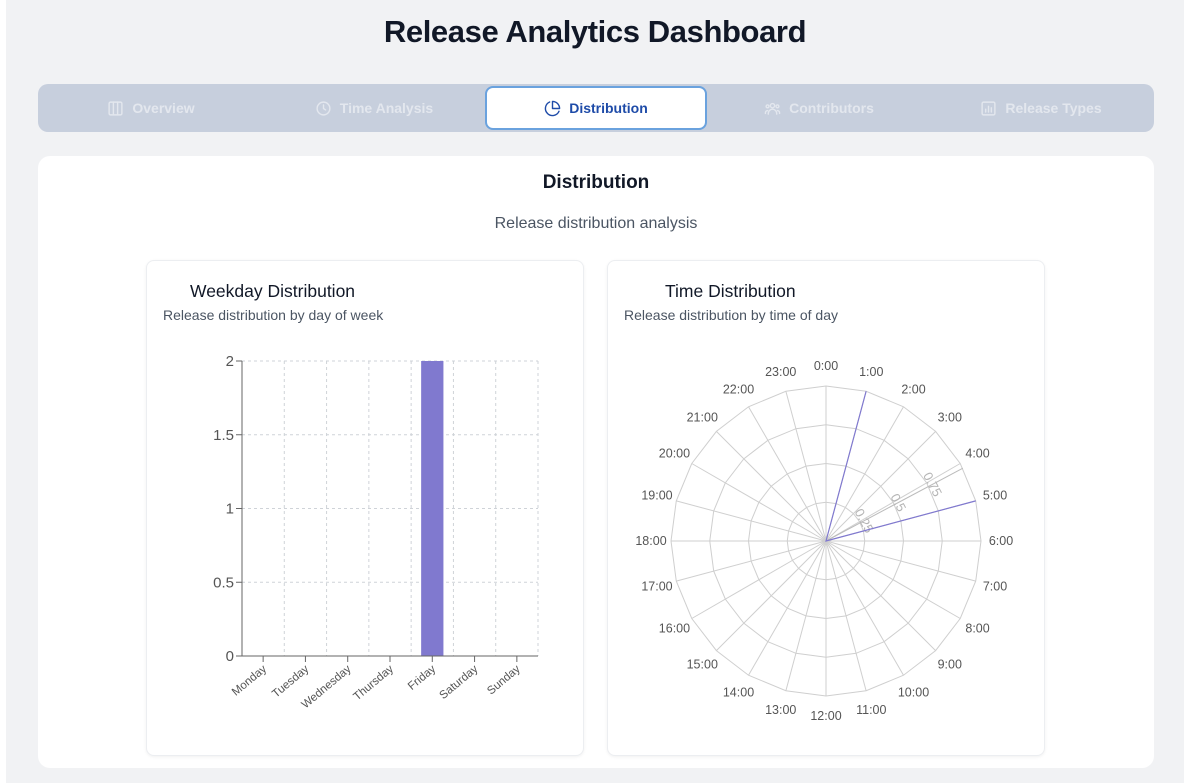 The image size is (1190, 783). Describe the element at coordinates (650, 541) in the screenshot. I see `angle-label: 18:00` at that location.